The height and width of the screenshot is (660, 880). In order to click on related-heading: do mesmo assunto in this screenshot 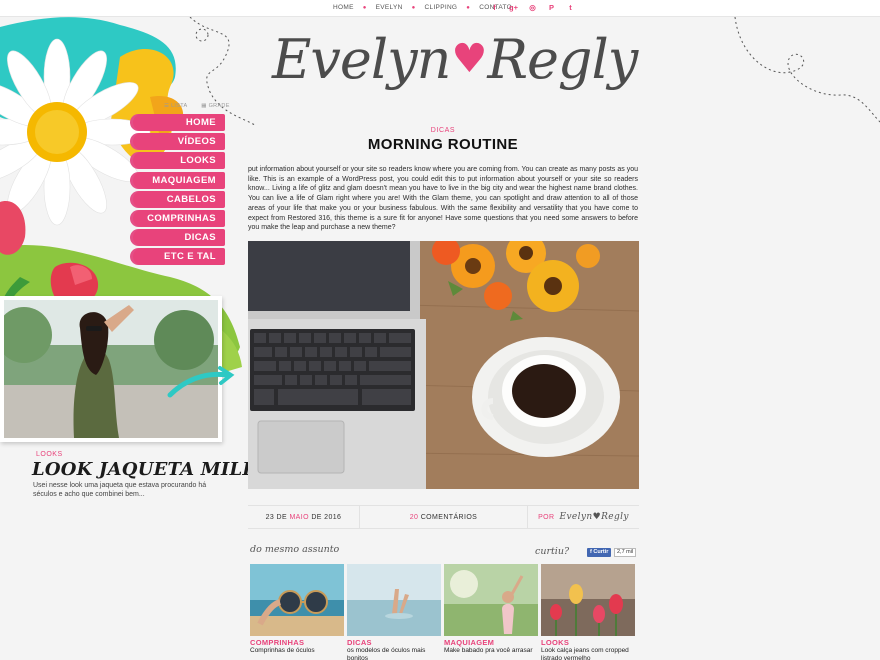, I will do `click(295, 549)`.